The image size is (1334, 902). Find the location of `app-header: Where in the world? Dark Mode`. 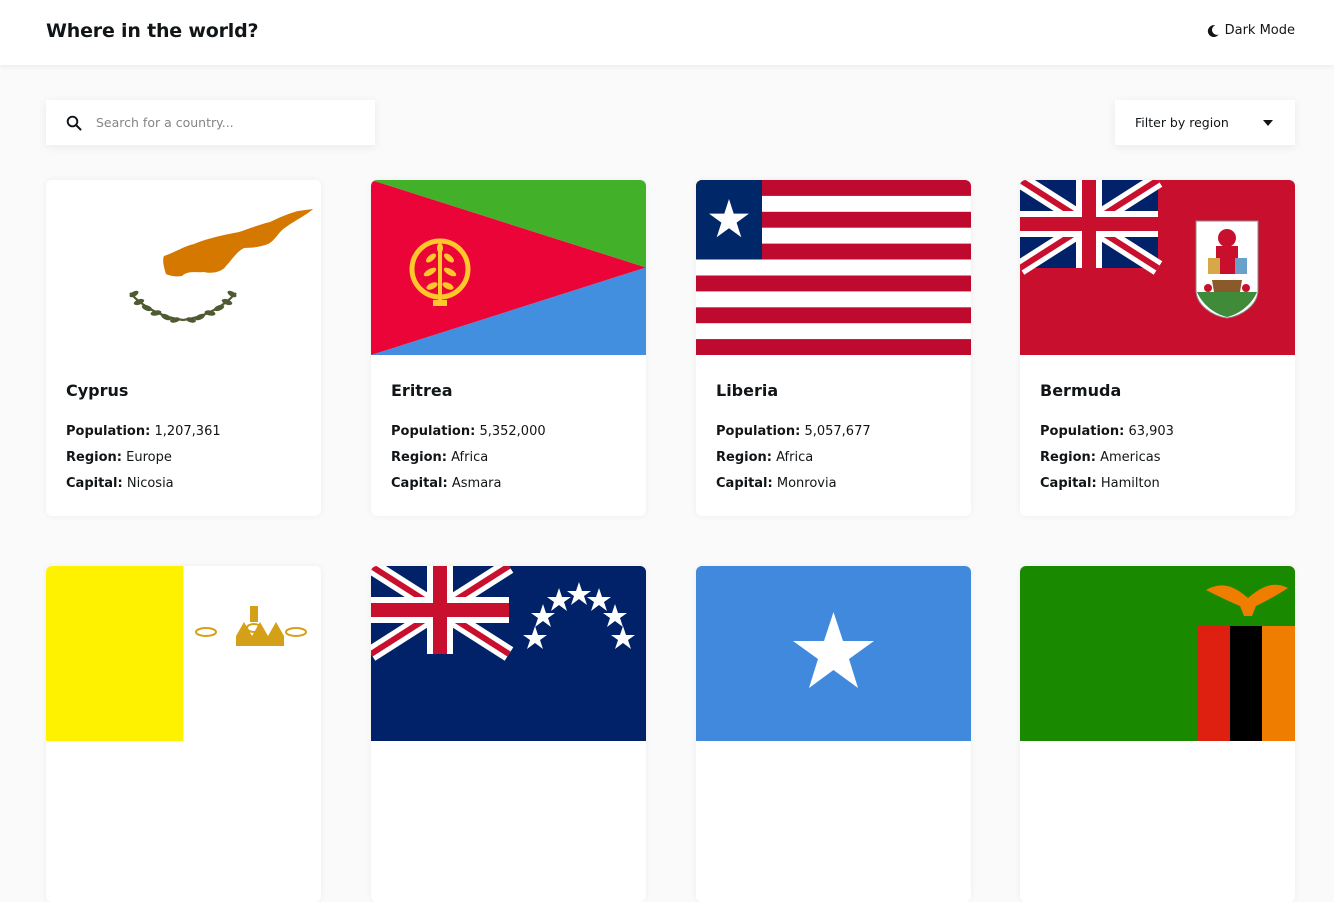

app-header: Where in the world? Dark Mode is located at coordinates (667, 32).